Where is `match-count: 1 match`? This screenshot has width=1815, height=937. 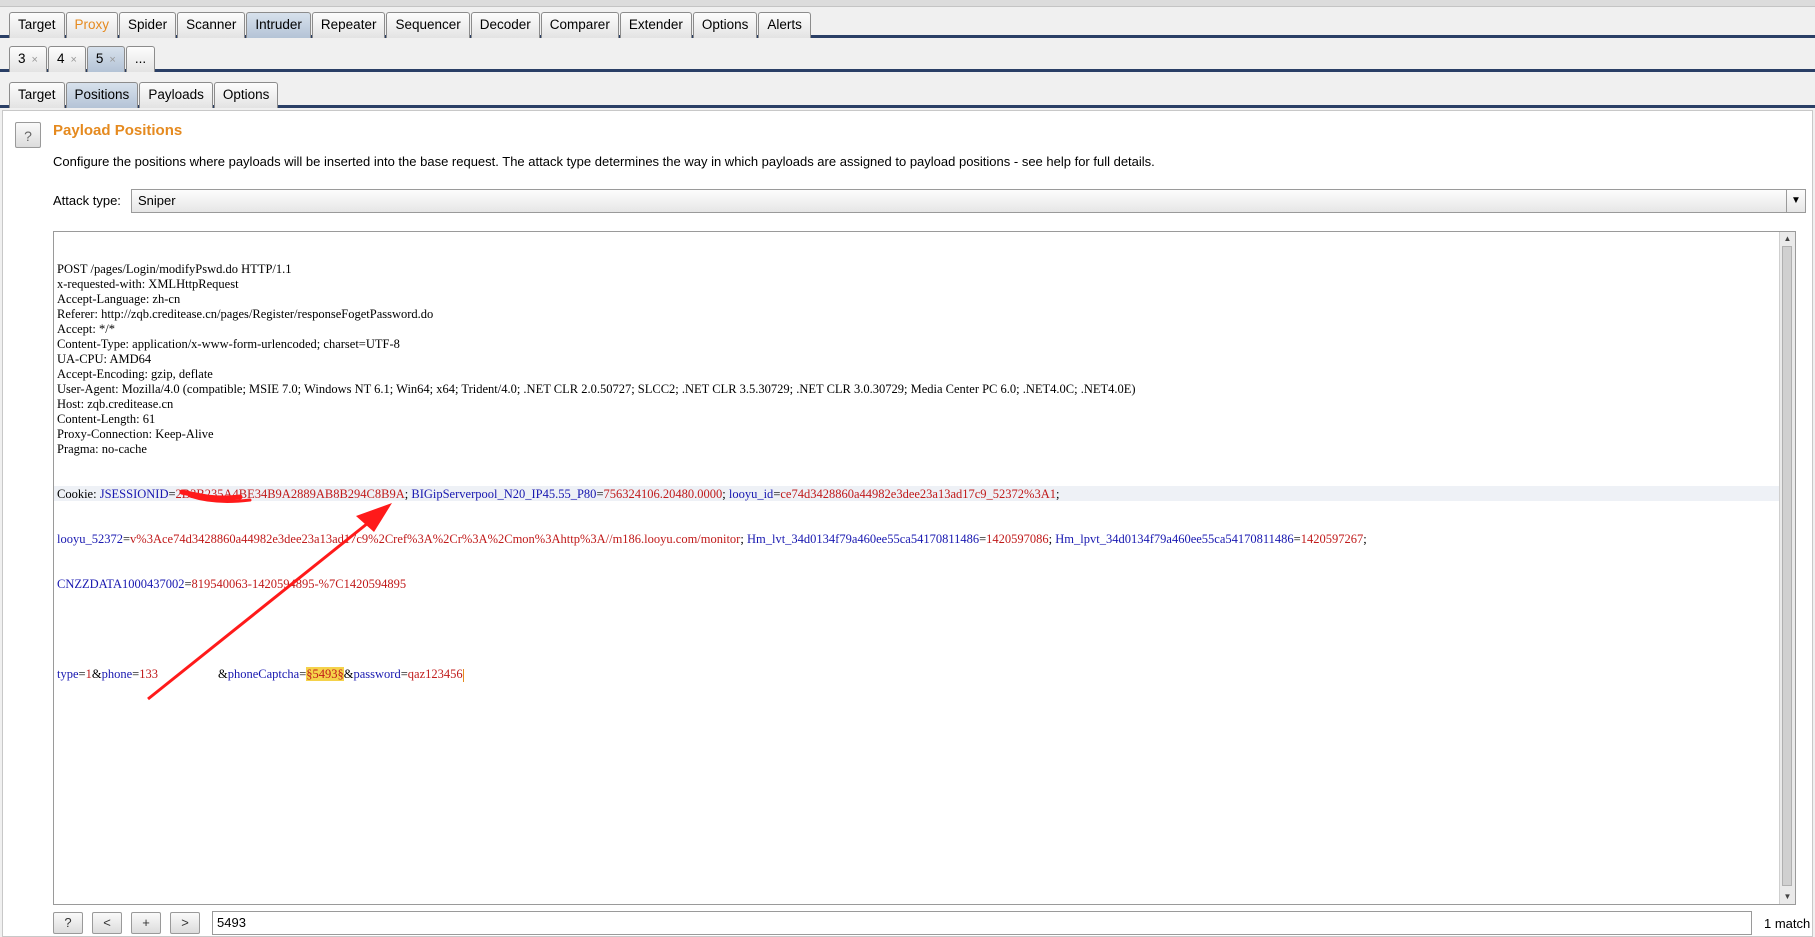 match-count: 1 match is located at coordinates (1787, 923).